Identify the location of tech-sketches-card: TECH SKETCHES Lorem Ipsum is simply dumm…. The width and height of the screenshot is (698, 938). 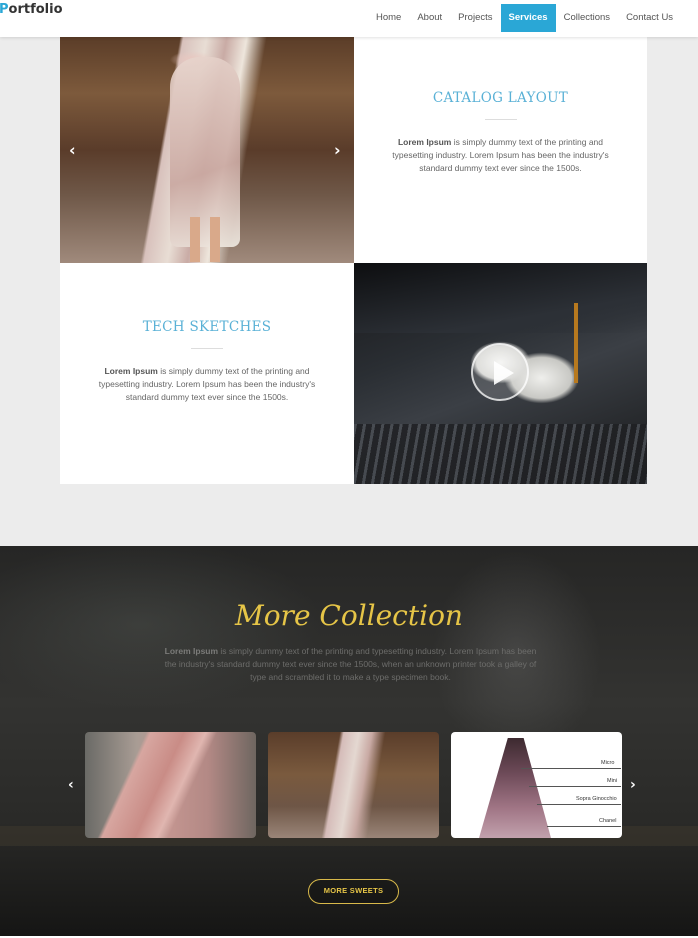
(207, 373).